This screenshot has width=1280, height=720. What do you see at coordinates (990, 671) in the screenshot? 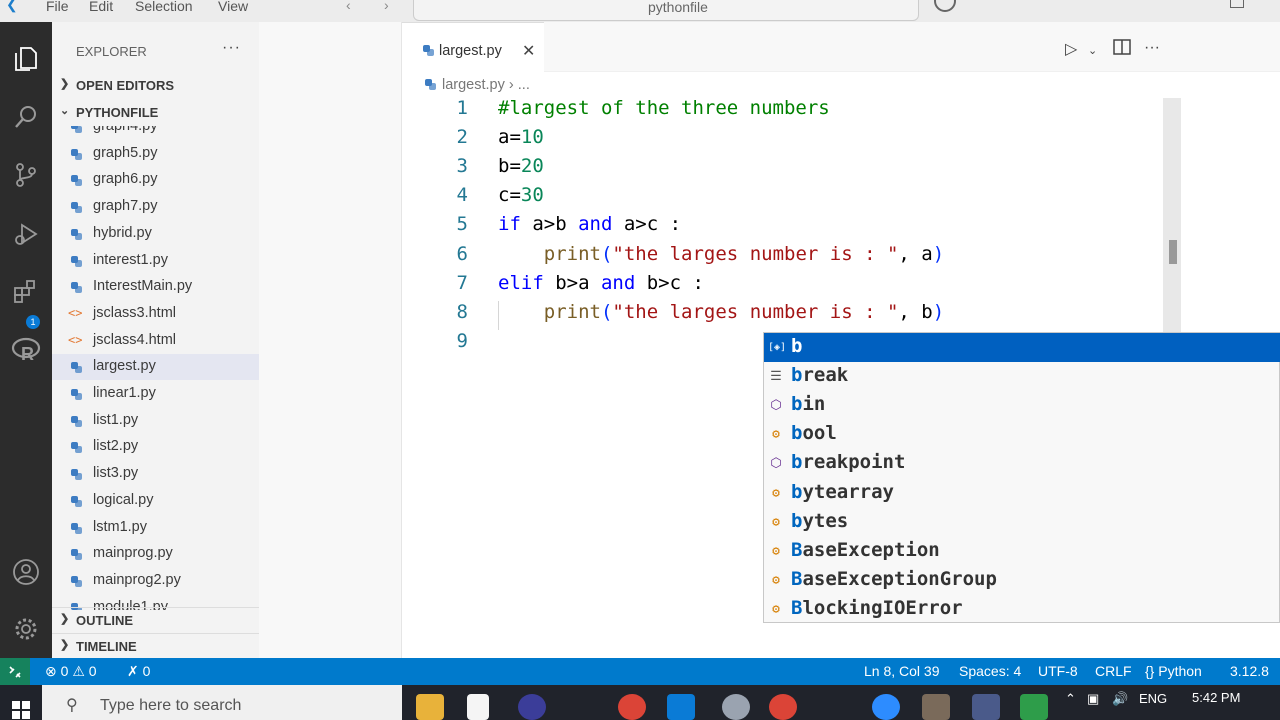
I see `indentation: Spaces: 4` at bounding box center [990, 671].